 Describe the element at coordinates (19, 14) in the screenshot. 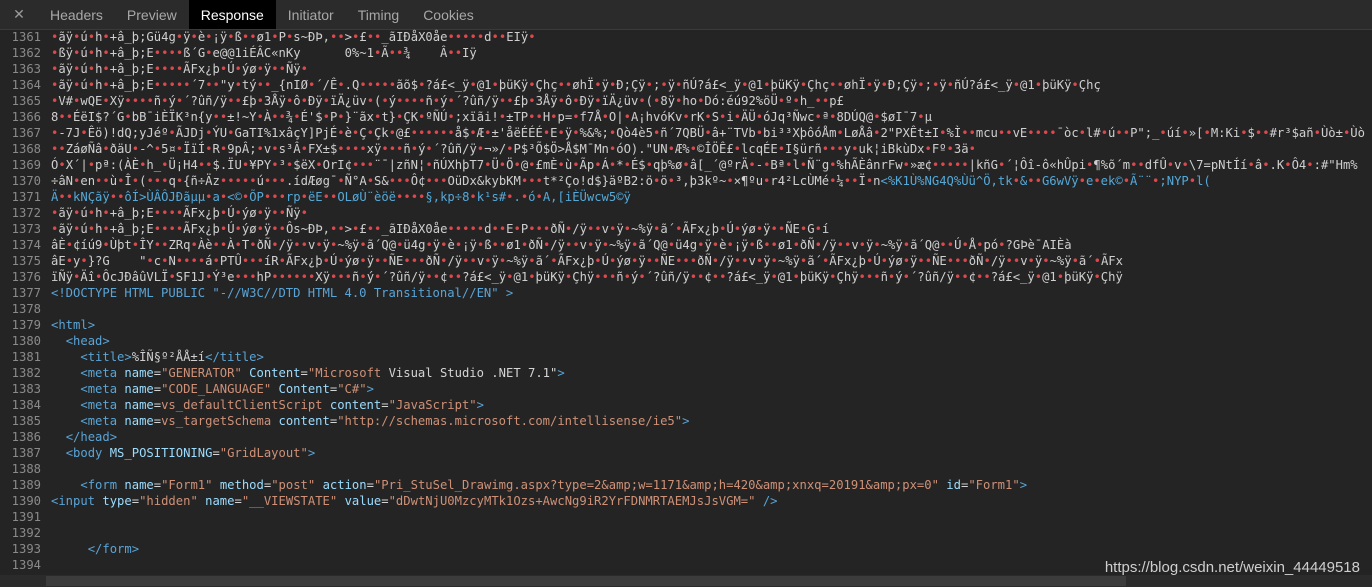

I see `close-icon: ✕` at that location.